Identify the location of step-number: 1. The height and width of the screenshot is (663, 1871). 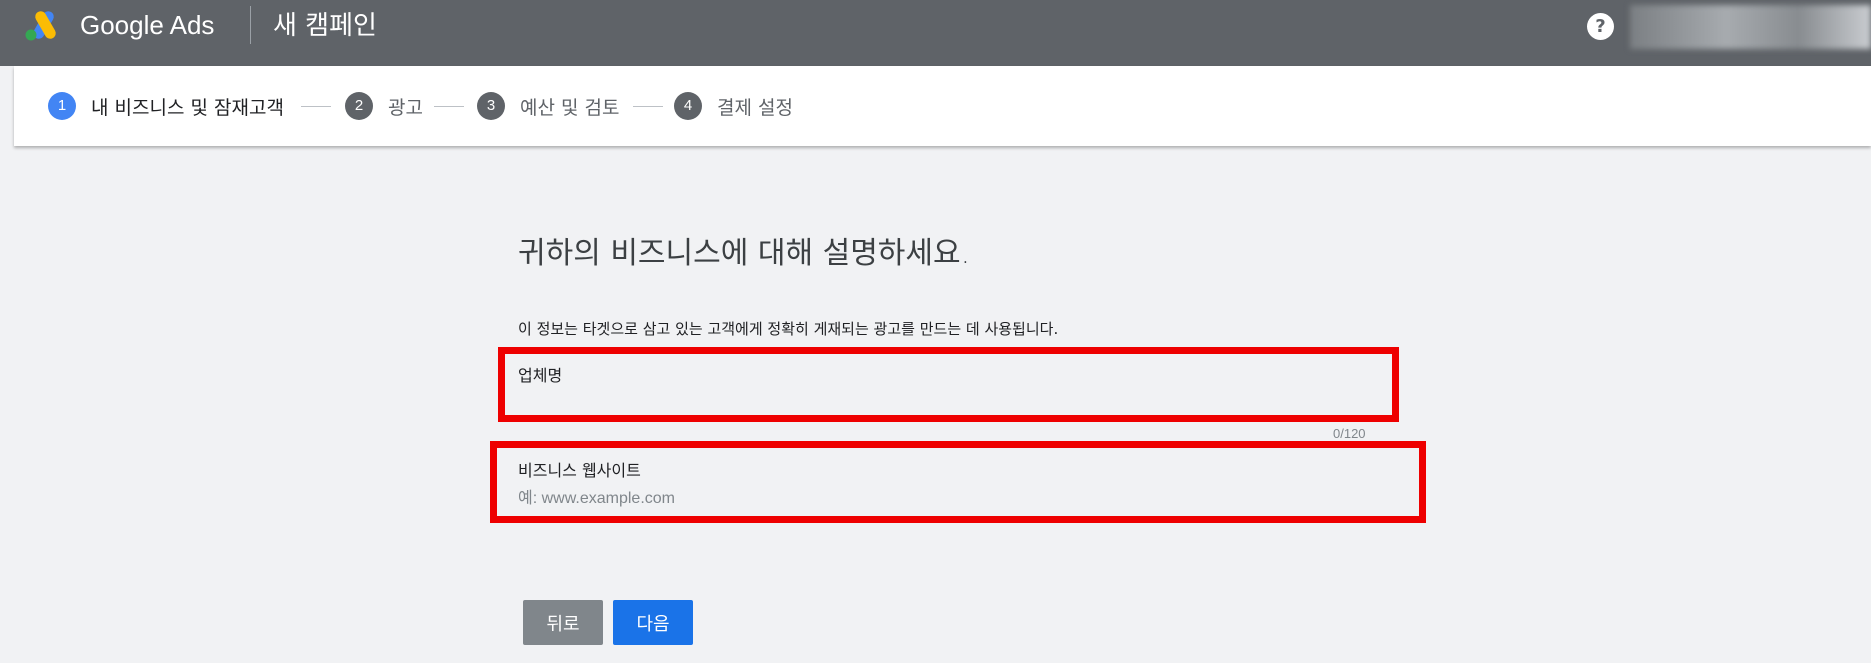
(62, 106).